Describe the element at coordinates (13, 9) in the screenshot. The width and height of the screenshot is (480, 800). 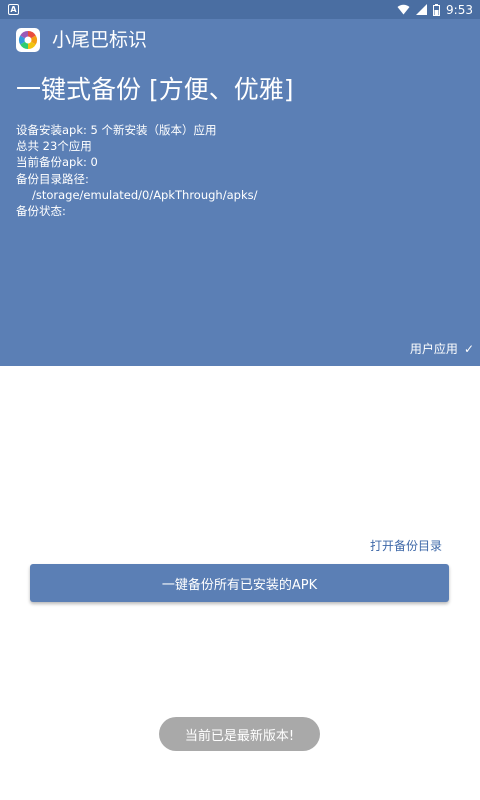
I see `notification-icon: A` at that location.